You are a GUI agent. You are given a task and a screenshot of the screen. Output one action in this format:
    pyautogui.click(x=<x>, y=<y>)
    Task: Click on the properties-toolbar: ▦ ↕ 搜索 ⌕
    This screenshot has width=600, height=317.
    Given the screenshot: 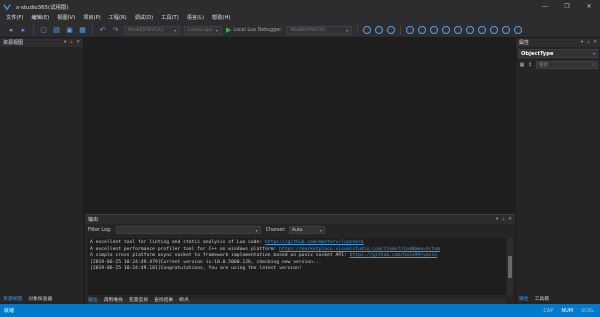 What is the action you would take?
    pyautogui.click(x=558, y=64)
    